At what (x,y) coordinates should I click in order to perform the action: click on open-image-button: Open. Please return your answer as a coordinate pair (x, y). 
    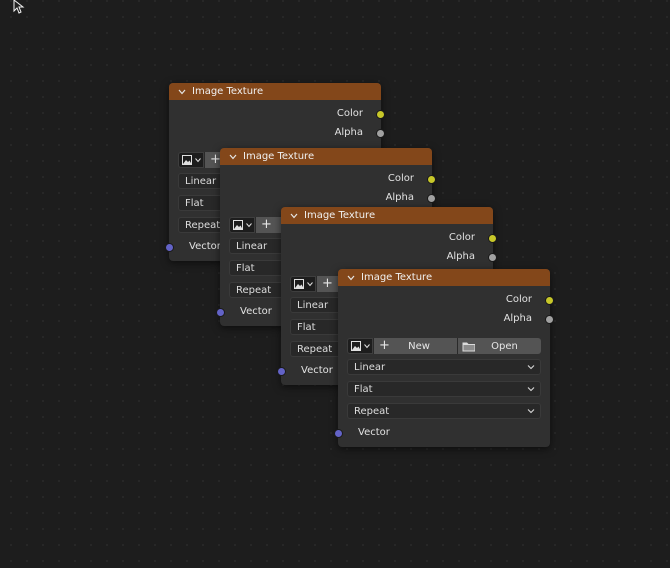
    Looking at the image, I should click on (499, 346).